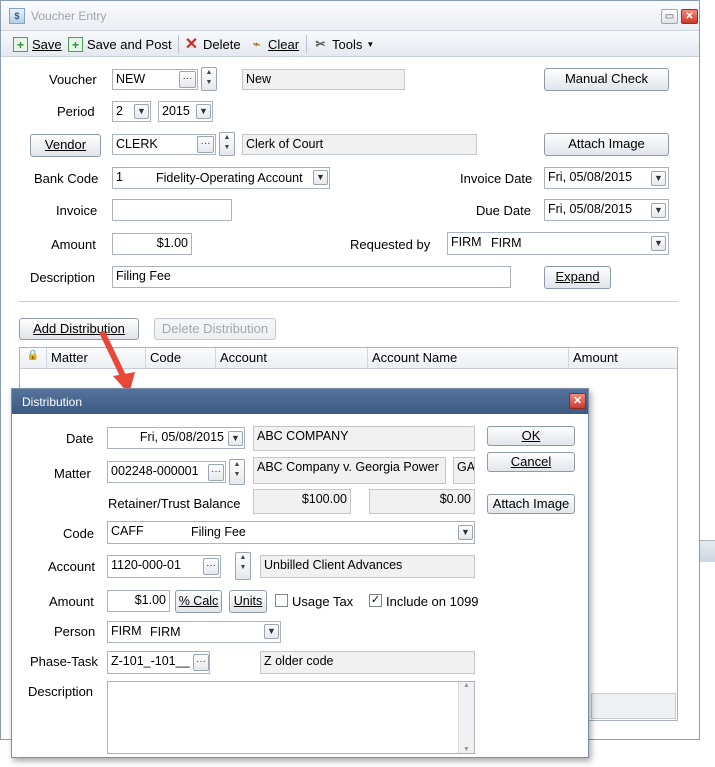 This screenshot has width=715, height=767. I want to click on save-button: + Save, so click(37, 44).